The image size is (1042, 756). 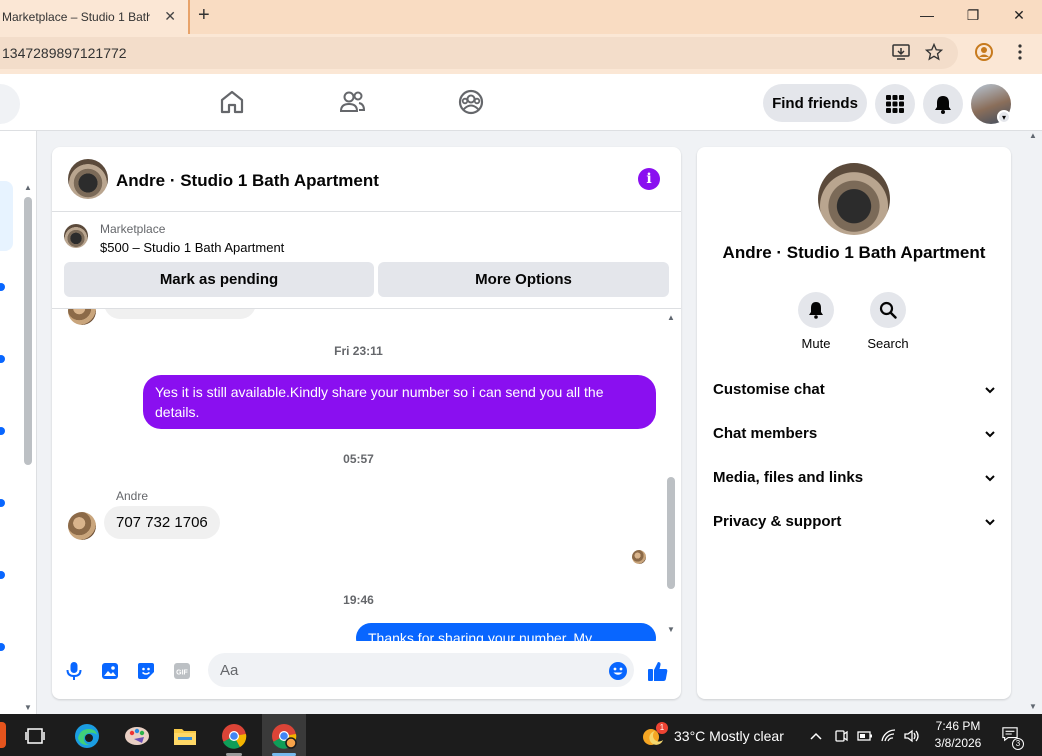 What do you see at coordinates (854, 389) in the screenshot?
I see `customise-chat-row: Customise chat` at bounding box center [854, 389].